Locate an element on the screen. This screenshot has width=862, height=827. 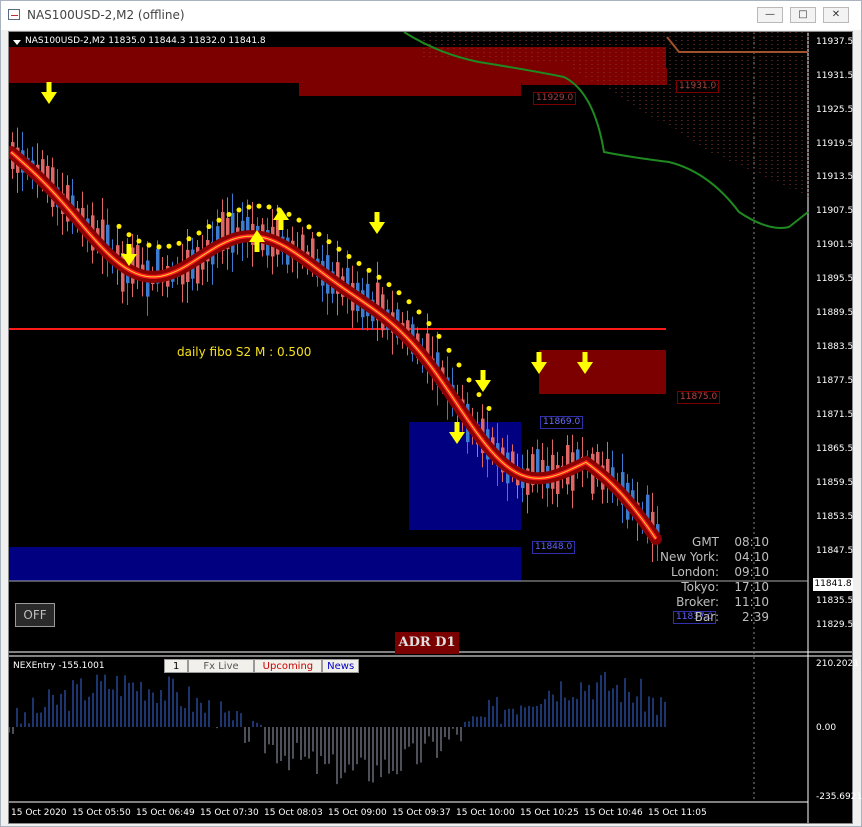
price-axis-label: 11925.5 is located at coordinates (835, 110).